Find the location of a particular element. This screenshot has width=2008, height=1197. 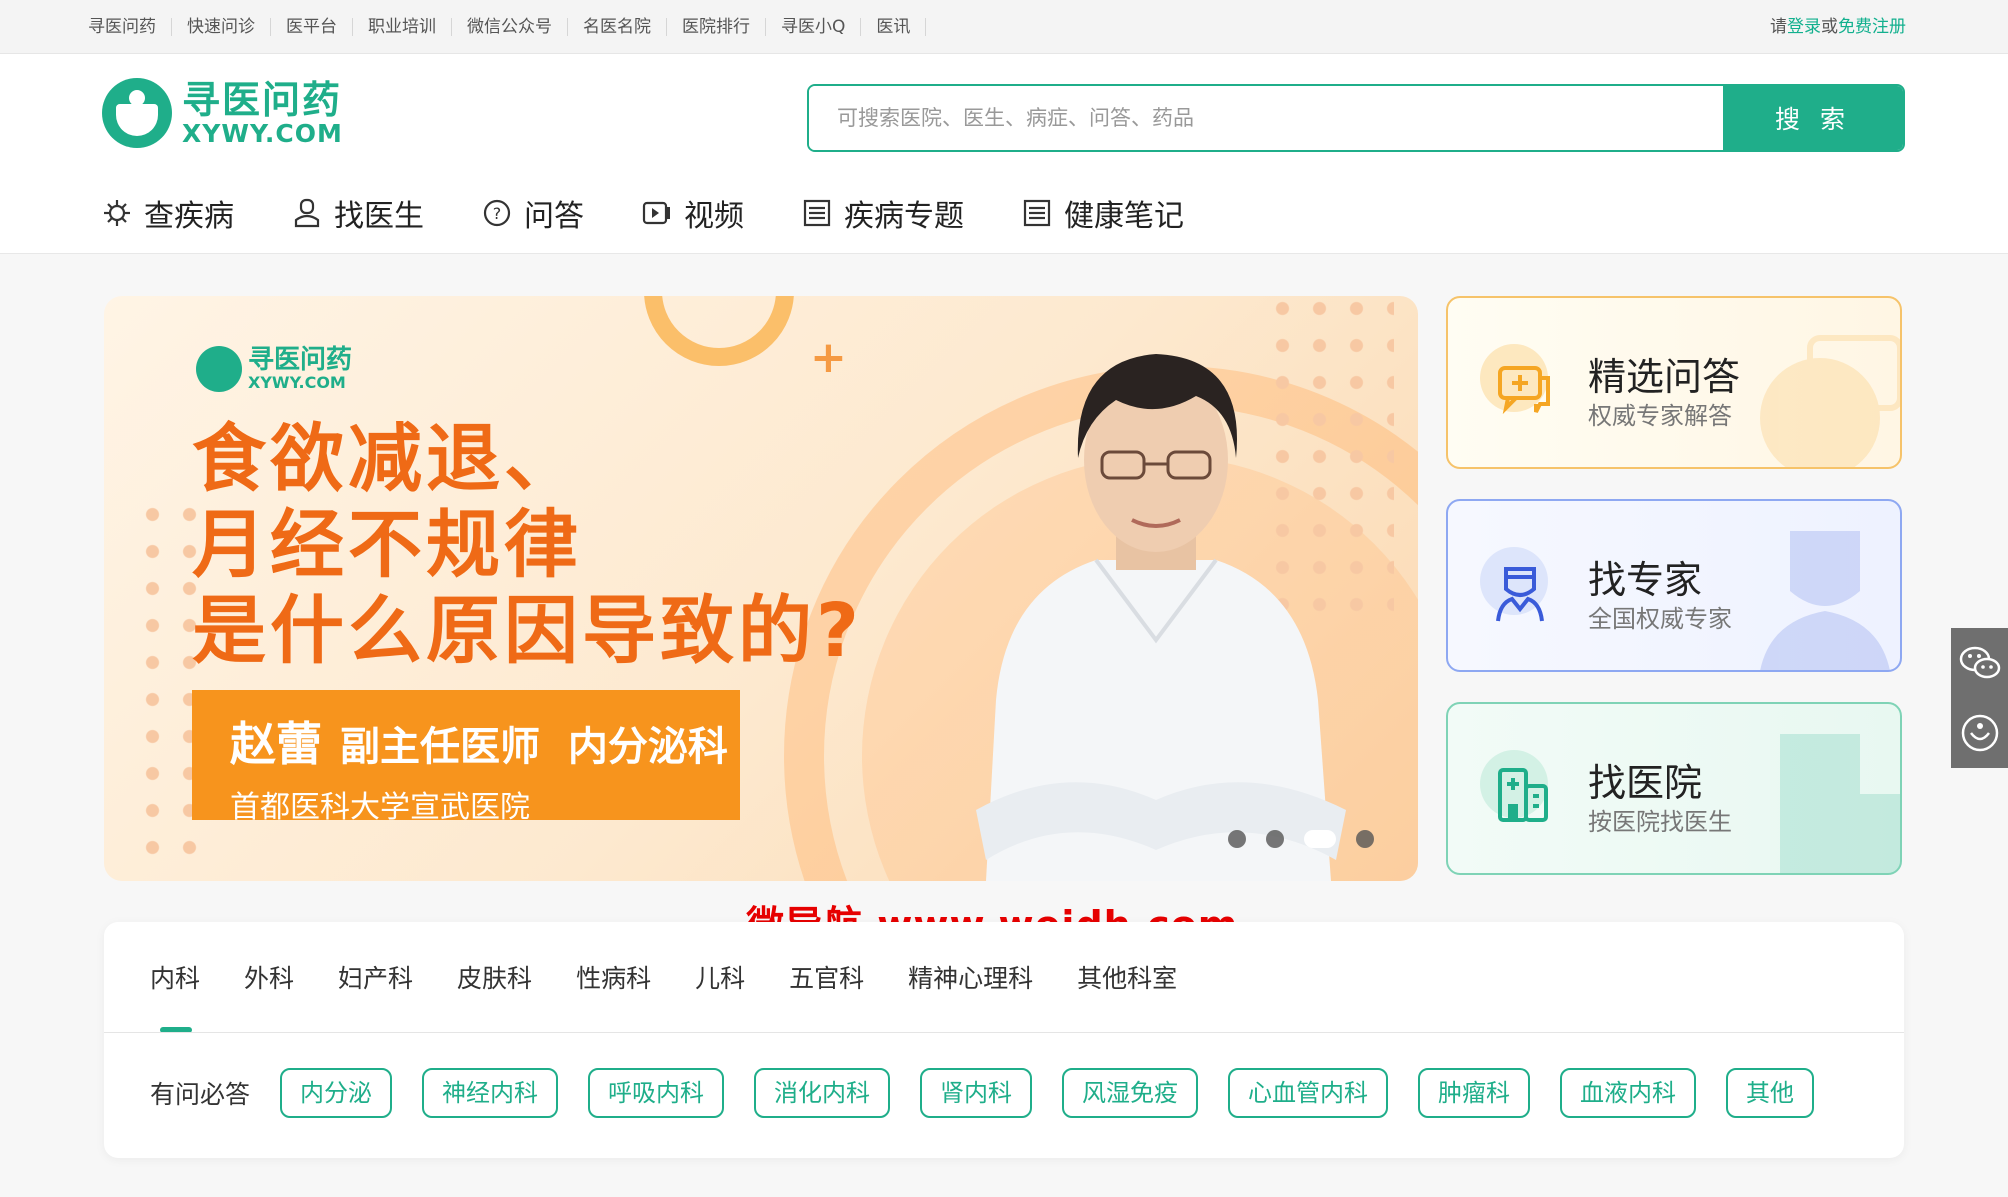

banner-logo: 寻医问药 XYWY.COM is located at coordinates (274, 369).